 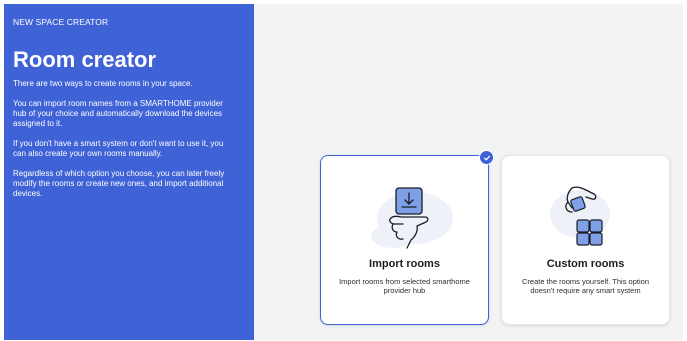 What do you see at coordinates (404, 216) in the screenshot?
I see `hand-download-icon` at bounding box center [404, 216].